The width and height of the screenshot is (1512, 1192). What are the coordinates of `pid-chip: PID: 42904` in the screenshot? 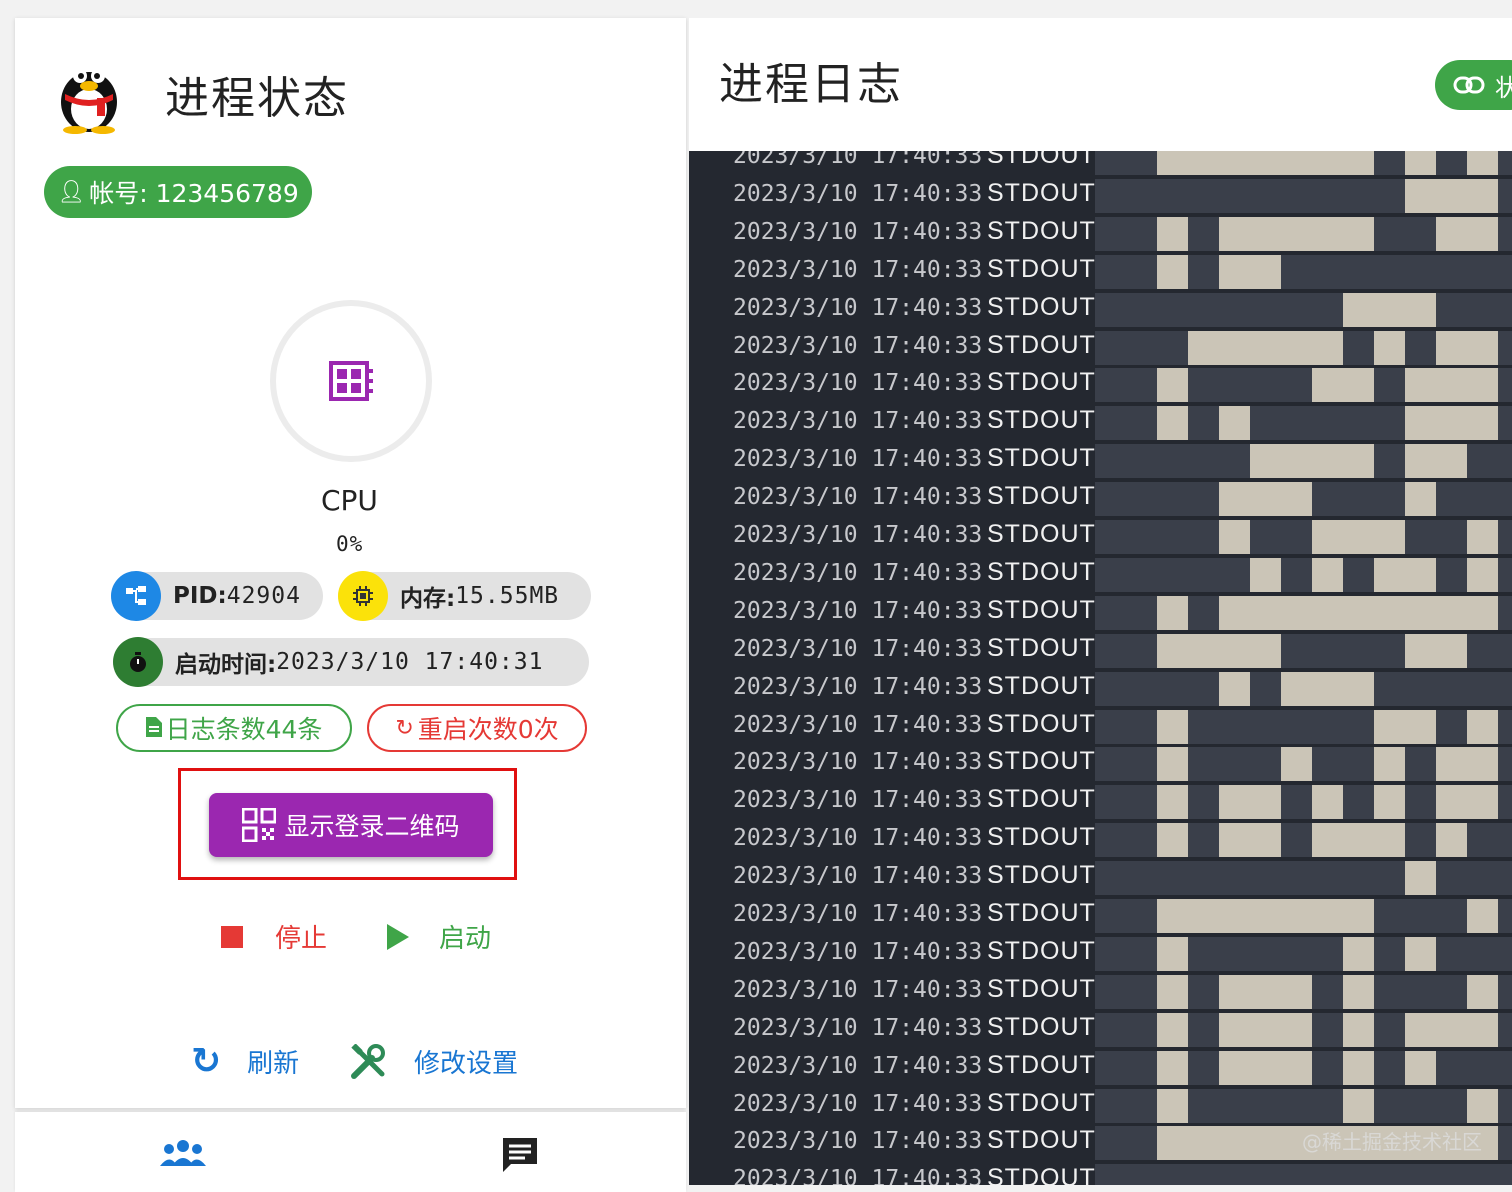 It's located at (217, 596).